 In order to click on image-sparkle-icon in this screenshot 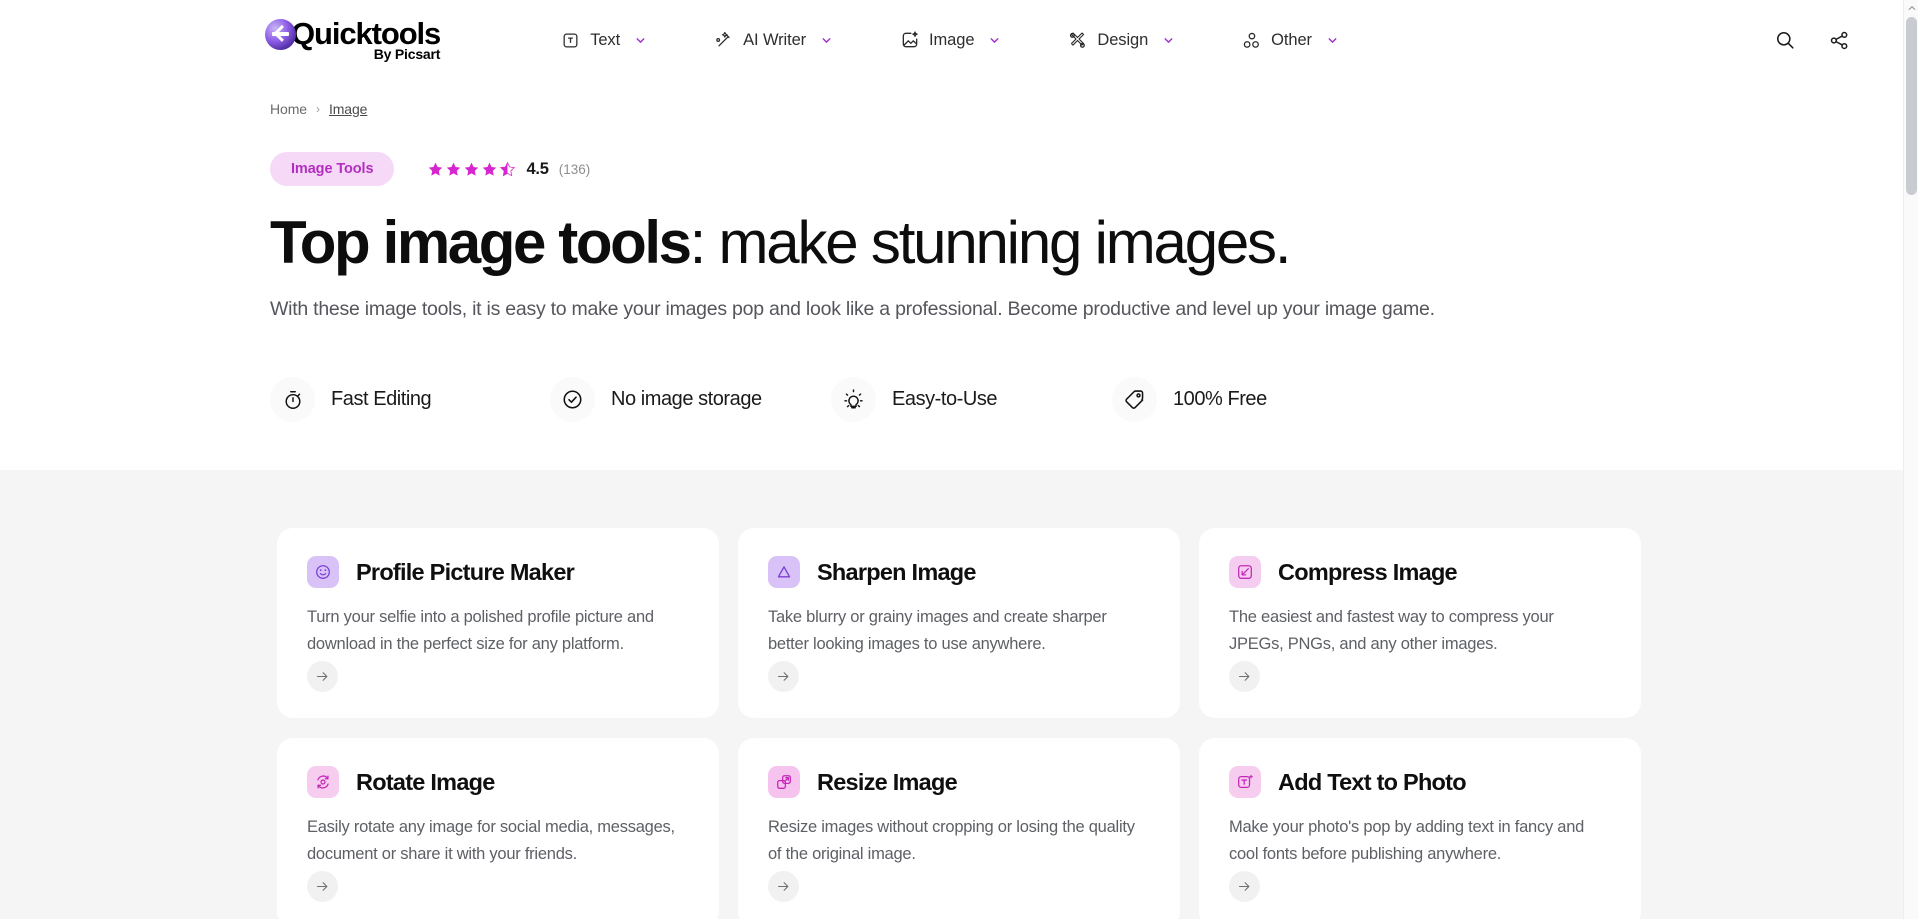, I will do `click(909, 40)`.